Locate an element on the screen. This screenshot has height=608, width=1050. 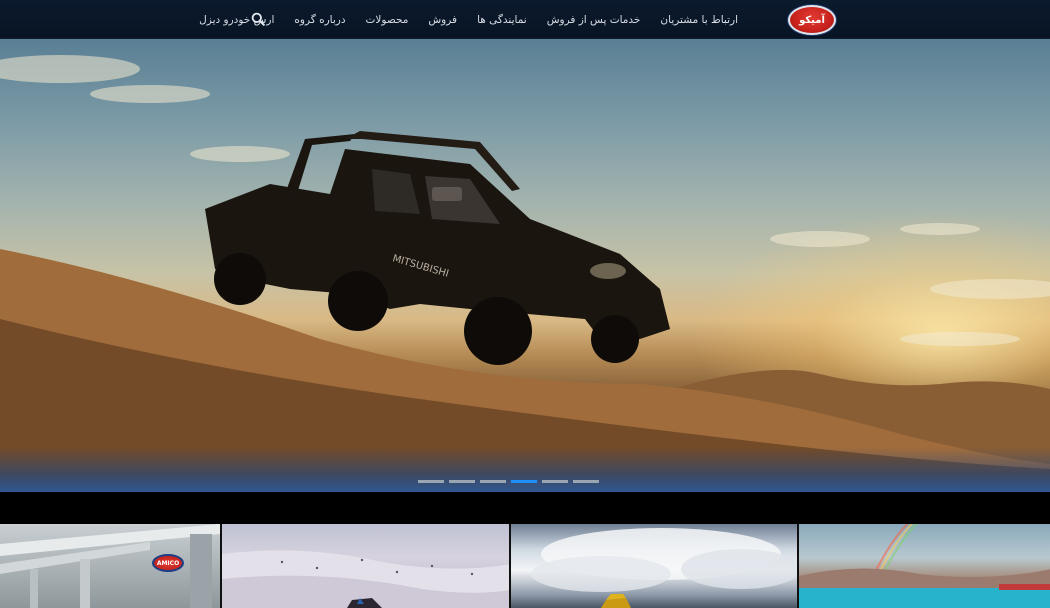
search-icon is located at coordinates (258, 19).